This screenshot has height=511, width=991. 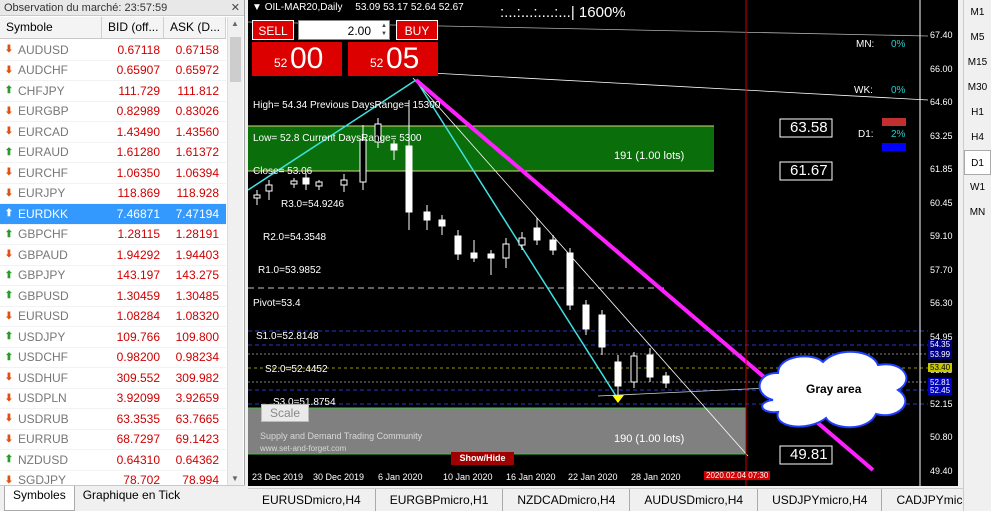 I want to click on info-line: High= 54.34 Previous DaysRange= 15300, so click(x=347, y=105).